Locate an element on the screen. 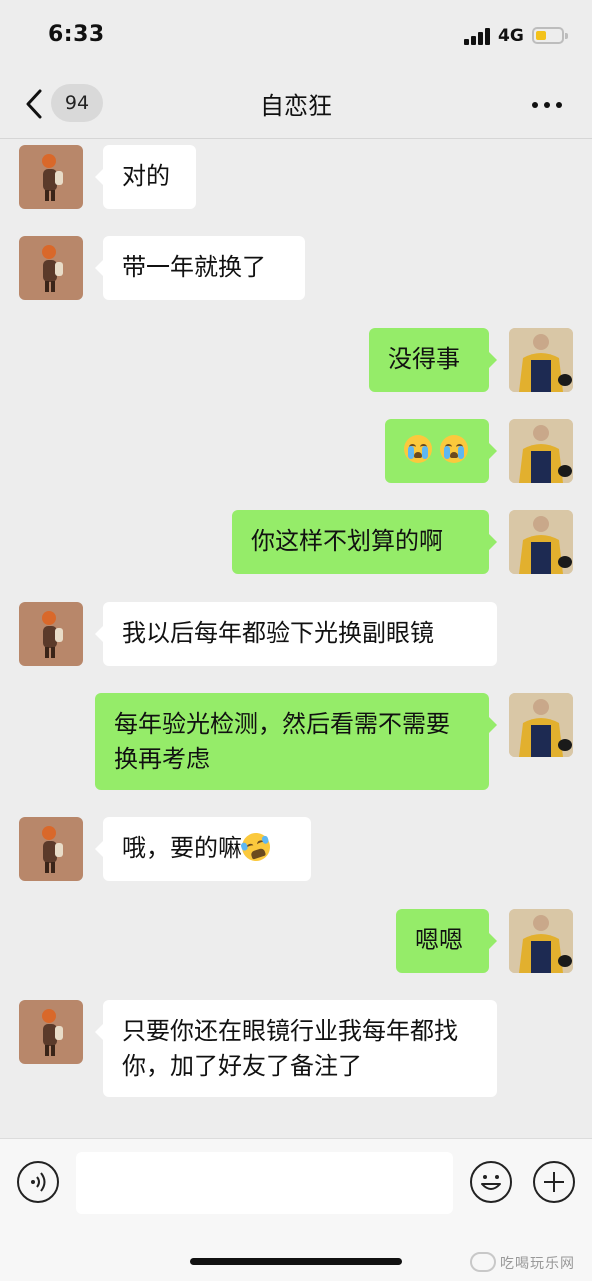 The height and width of the screenshot is (1281, 592). battery-icon is located at coordinates (550, 35).